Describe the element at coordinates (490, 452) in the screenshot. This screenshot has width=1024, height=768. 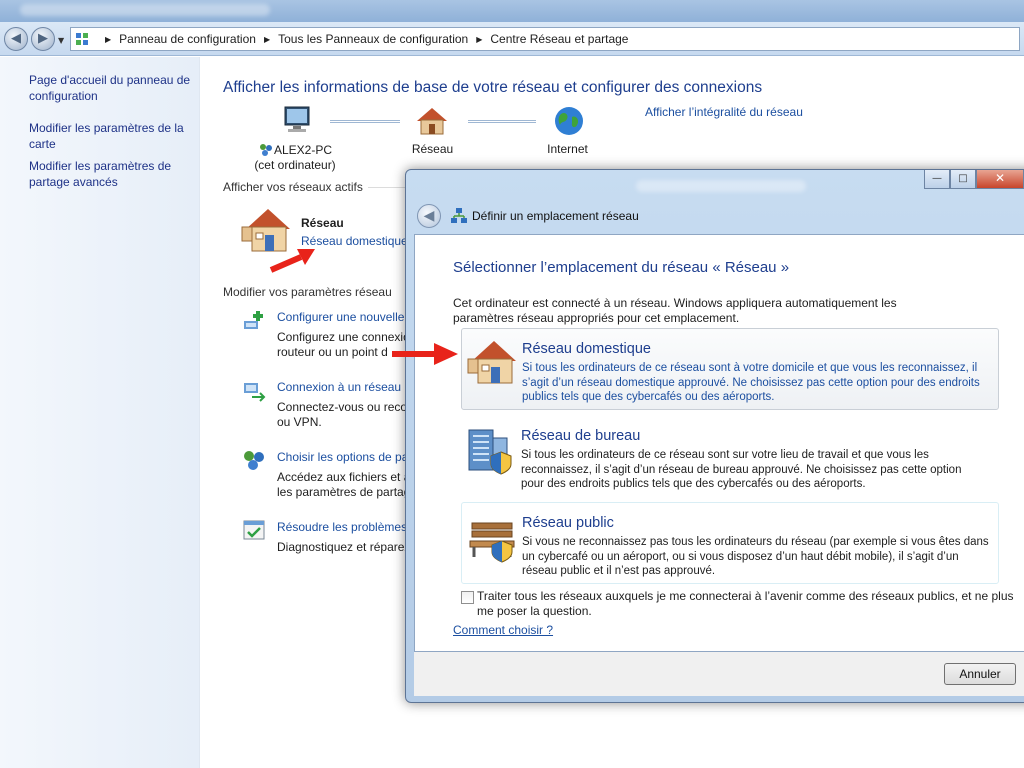
I see `office-building-icon` at that location.